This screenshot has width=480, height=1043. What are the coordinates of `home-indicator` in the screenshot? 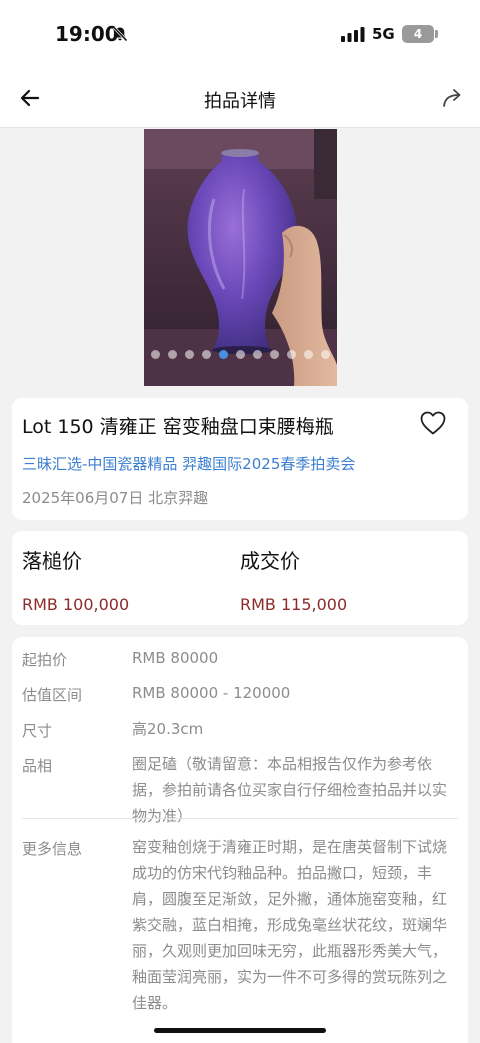 It's located at (240, 1030).